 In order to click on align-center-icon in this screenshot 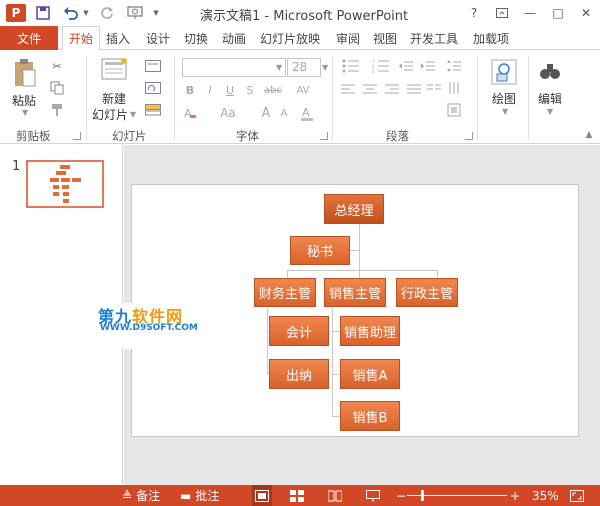, I will do `click(370, 90)`.